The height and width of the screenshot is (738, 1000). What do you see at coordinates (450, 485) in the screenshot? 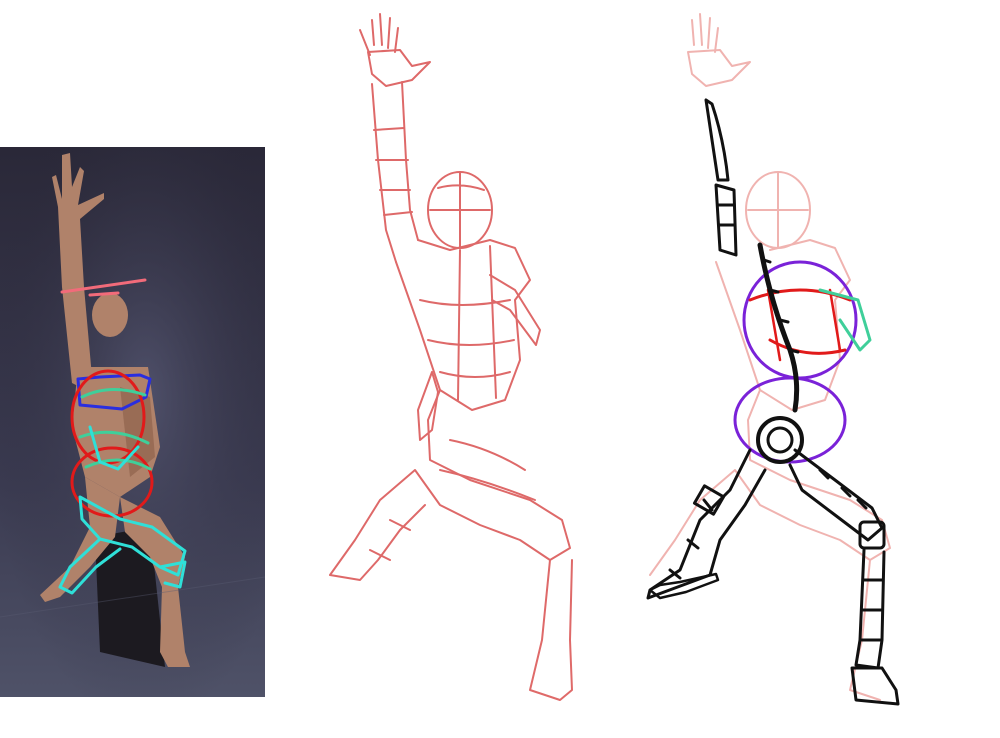
I see `legs-sketch` at bounding box center [450, 485].